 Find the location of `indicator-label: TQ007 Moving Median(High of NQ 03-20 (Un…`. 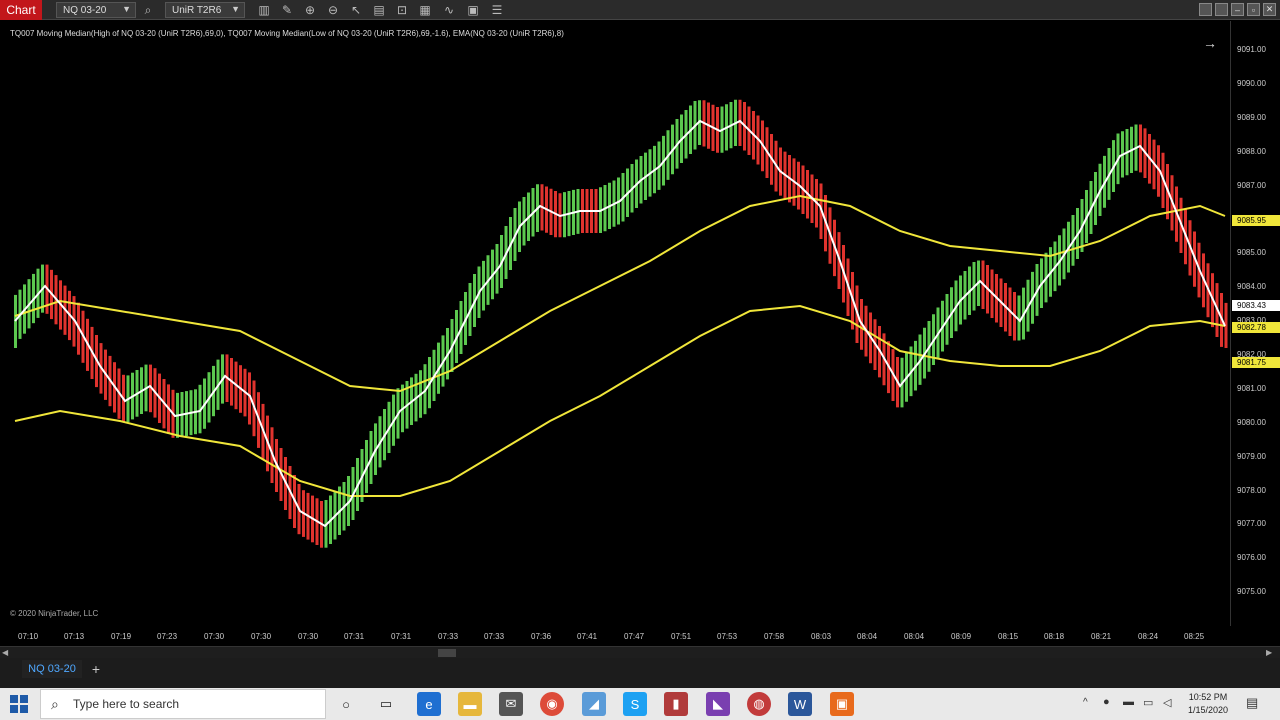

indicator-label: TQ007 Moving Median(High of NQ 03-20 (Un… is located at coordinates (287, 33).